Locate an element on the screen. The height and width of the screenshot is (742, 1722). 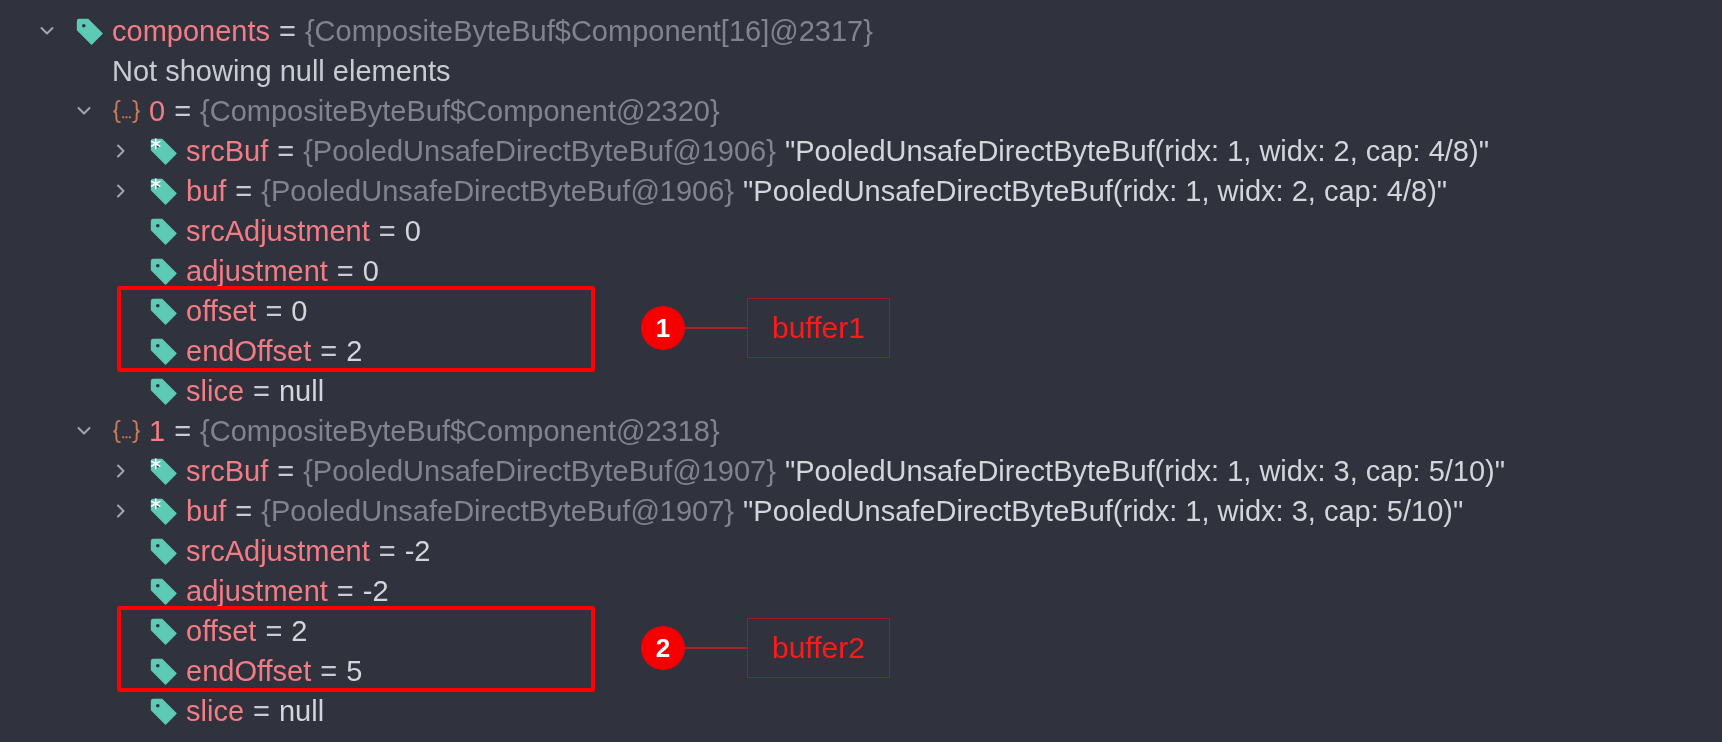
variable-type: {CompositeByteBuf$Component@2318} is located at coordinates (460, 431).